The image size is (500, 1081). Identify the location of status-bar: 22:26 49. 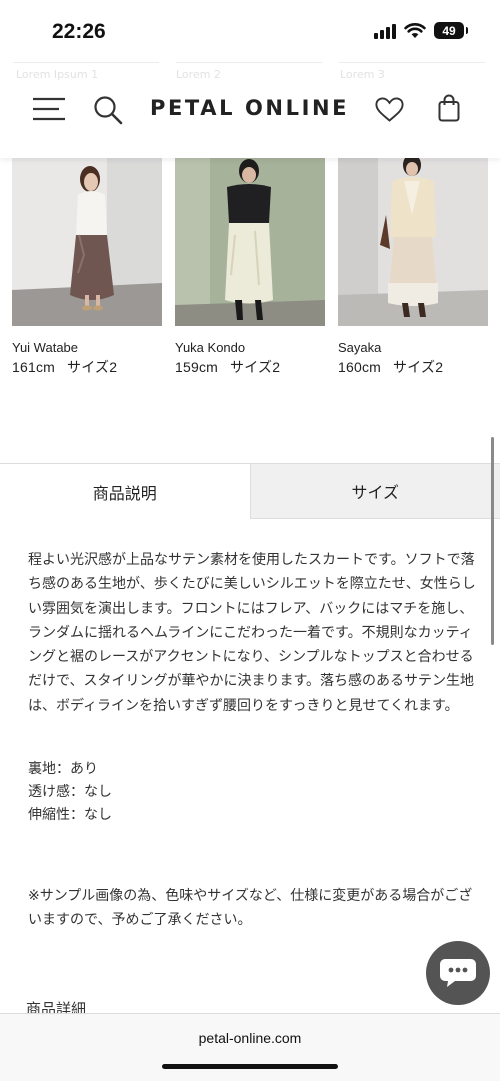
(250, 30).